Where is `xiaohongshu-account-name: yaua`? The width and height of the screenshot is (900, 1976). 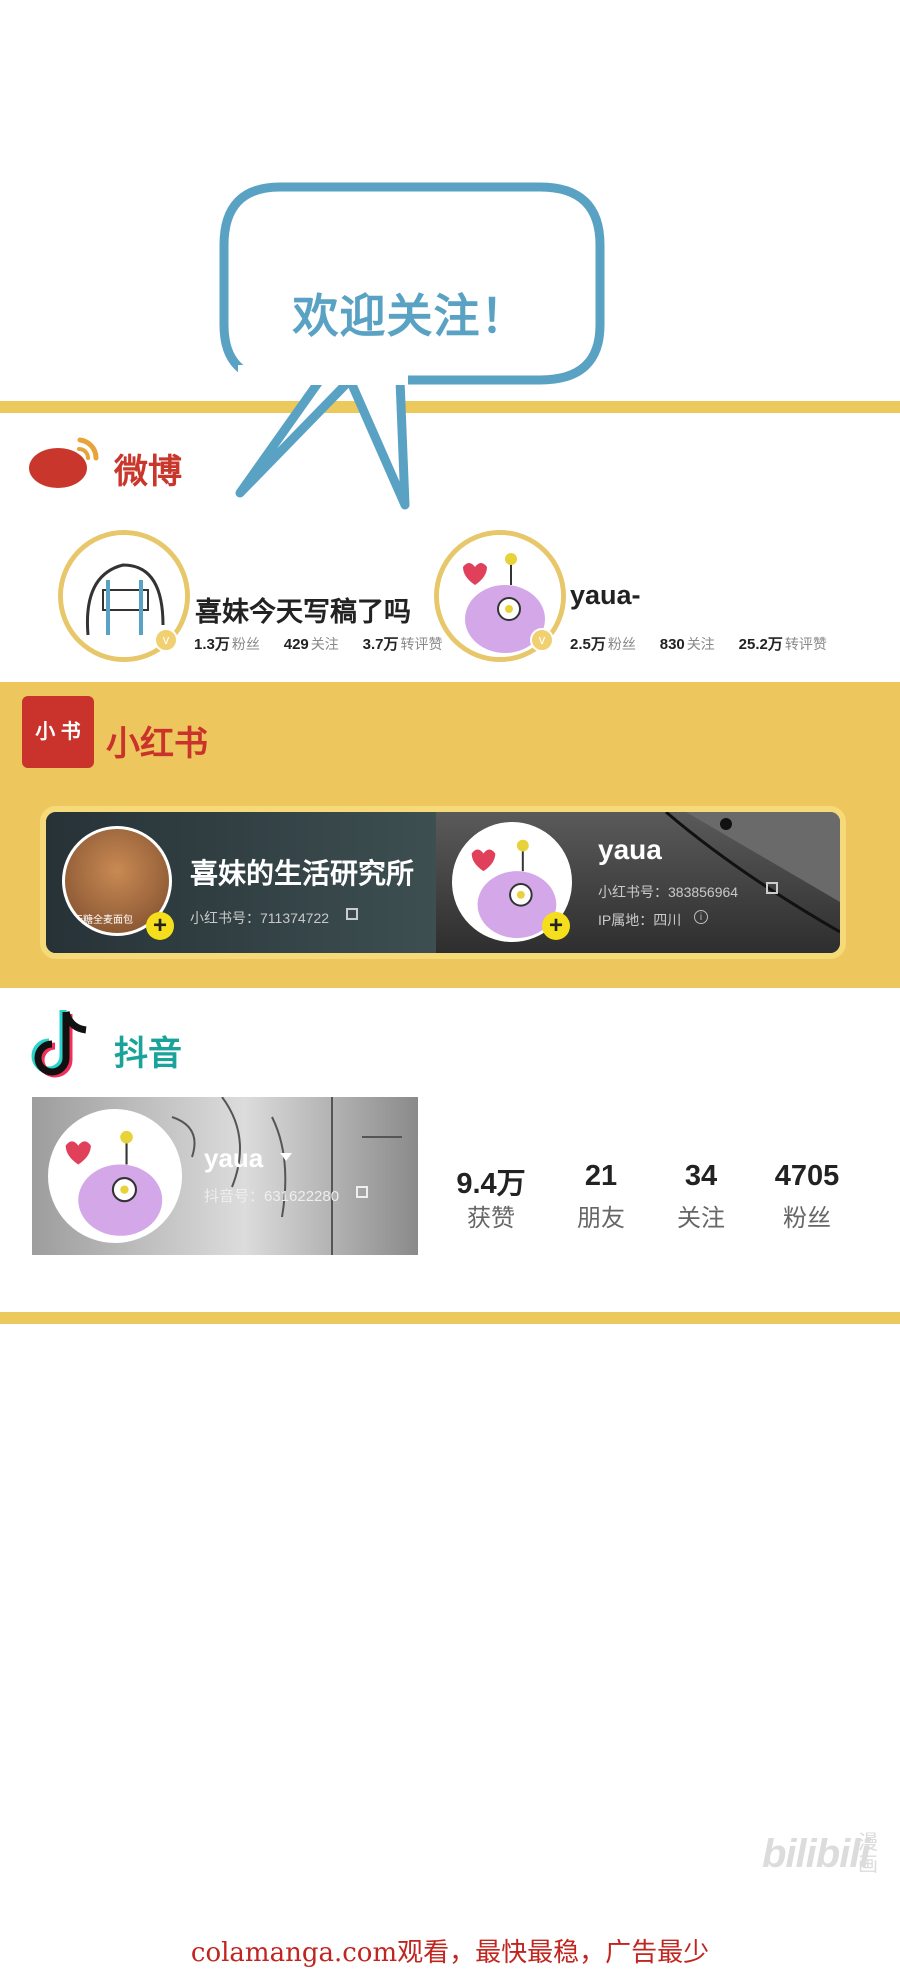 xiaohongshu-account-name: yaua is located at coordinates (630, 849).